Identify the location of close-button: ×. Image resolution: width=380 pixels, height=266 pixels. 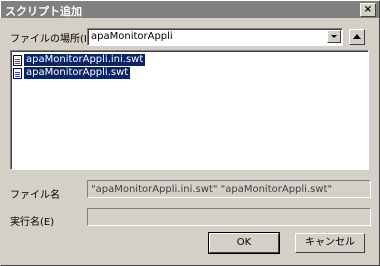
(368, 10).